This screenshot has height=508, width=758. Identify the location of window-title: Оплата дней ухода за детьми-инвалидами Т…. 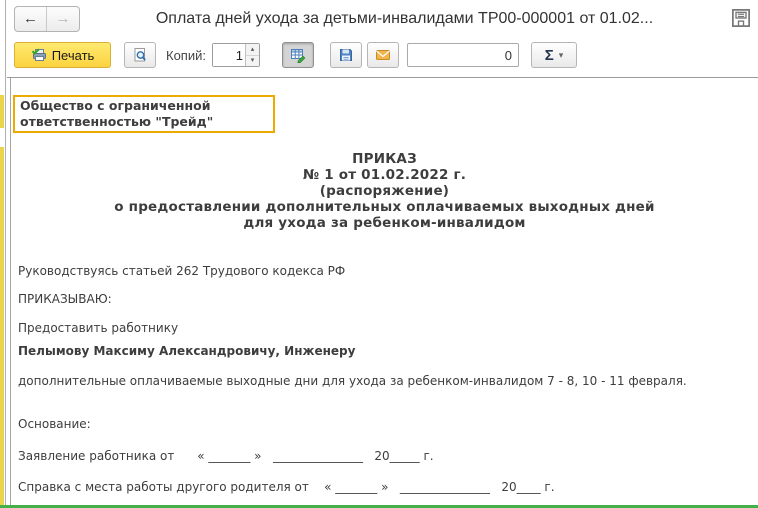
(404, 18).